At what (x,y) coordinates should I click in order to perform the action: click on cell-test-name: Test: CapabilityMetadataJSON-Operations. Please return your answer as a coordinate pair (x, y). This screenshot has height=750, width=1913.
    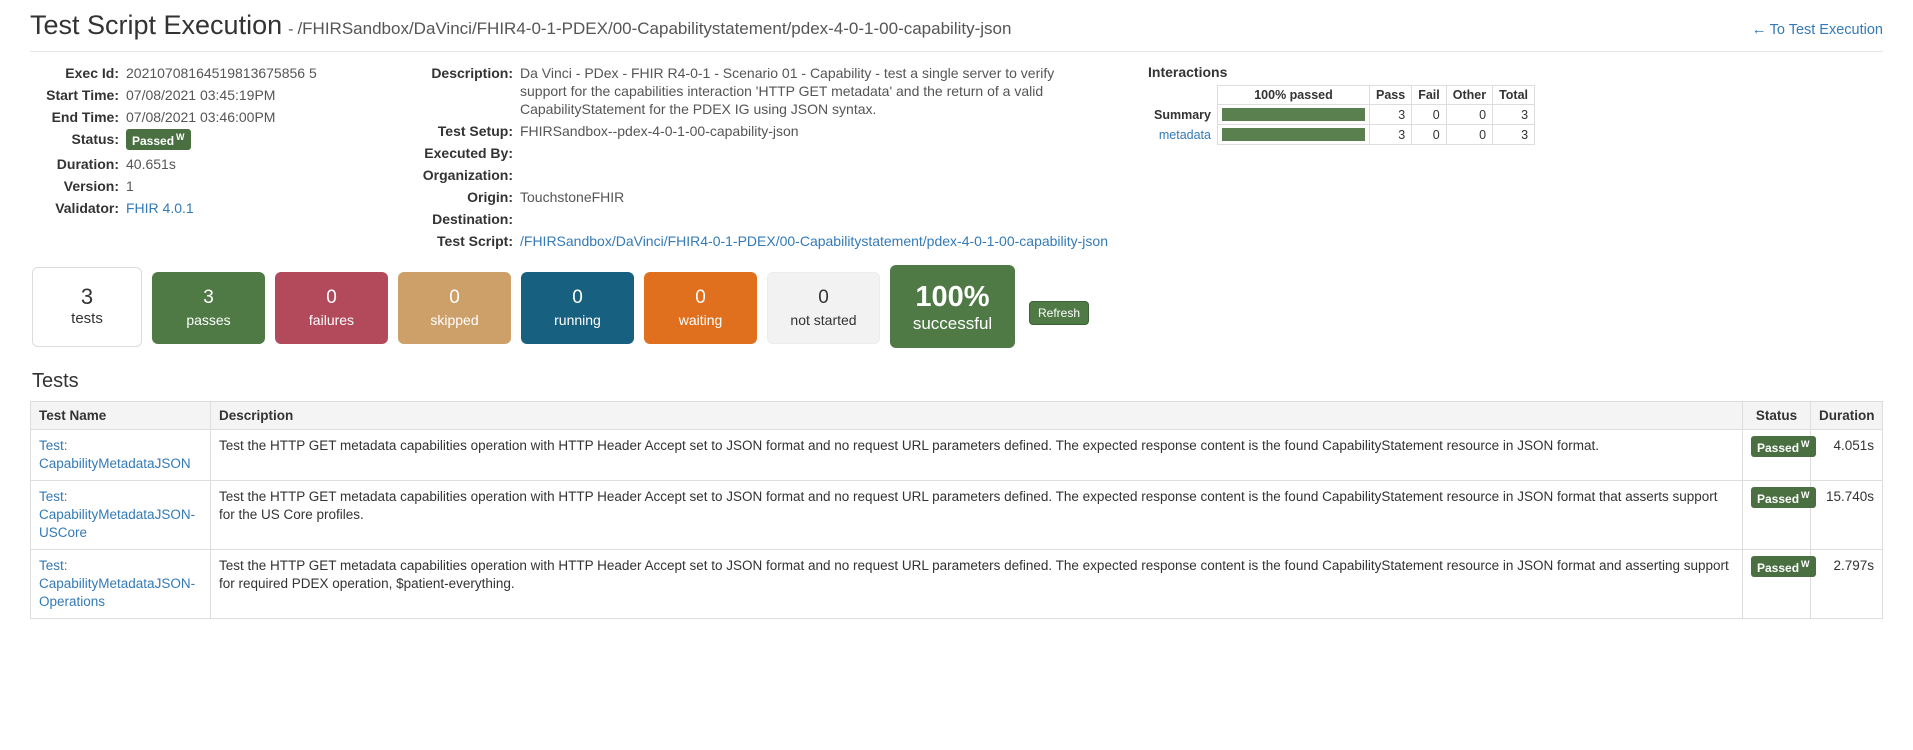
    Looking at the image, I should click on (120, 584).